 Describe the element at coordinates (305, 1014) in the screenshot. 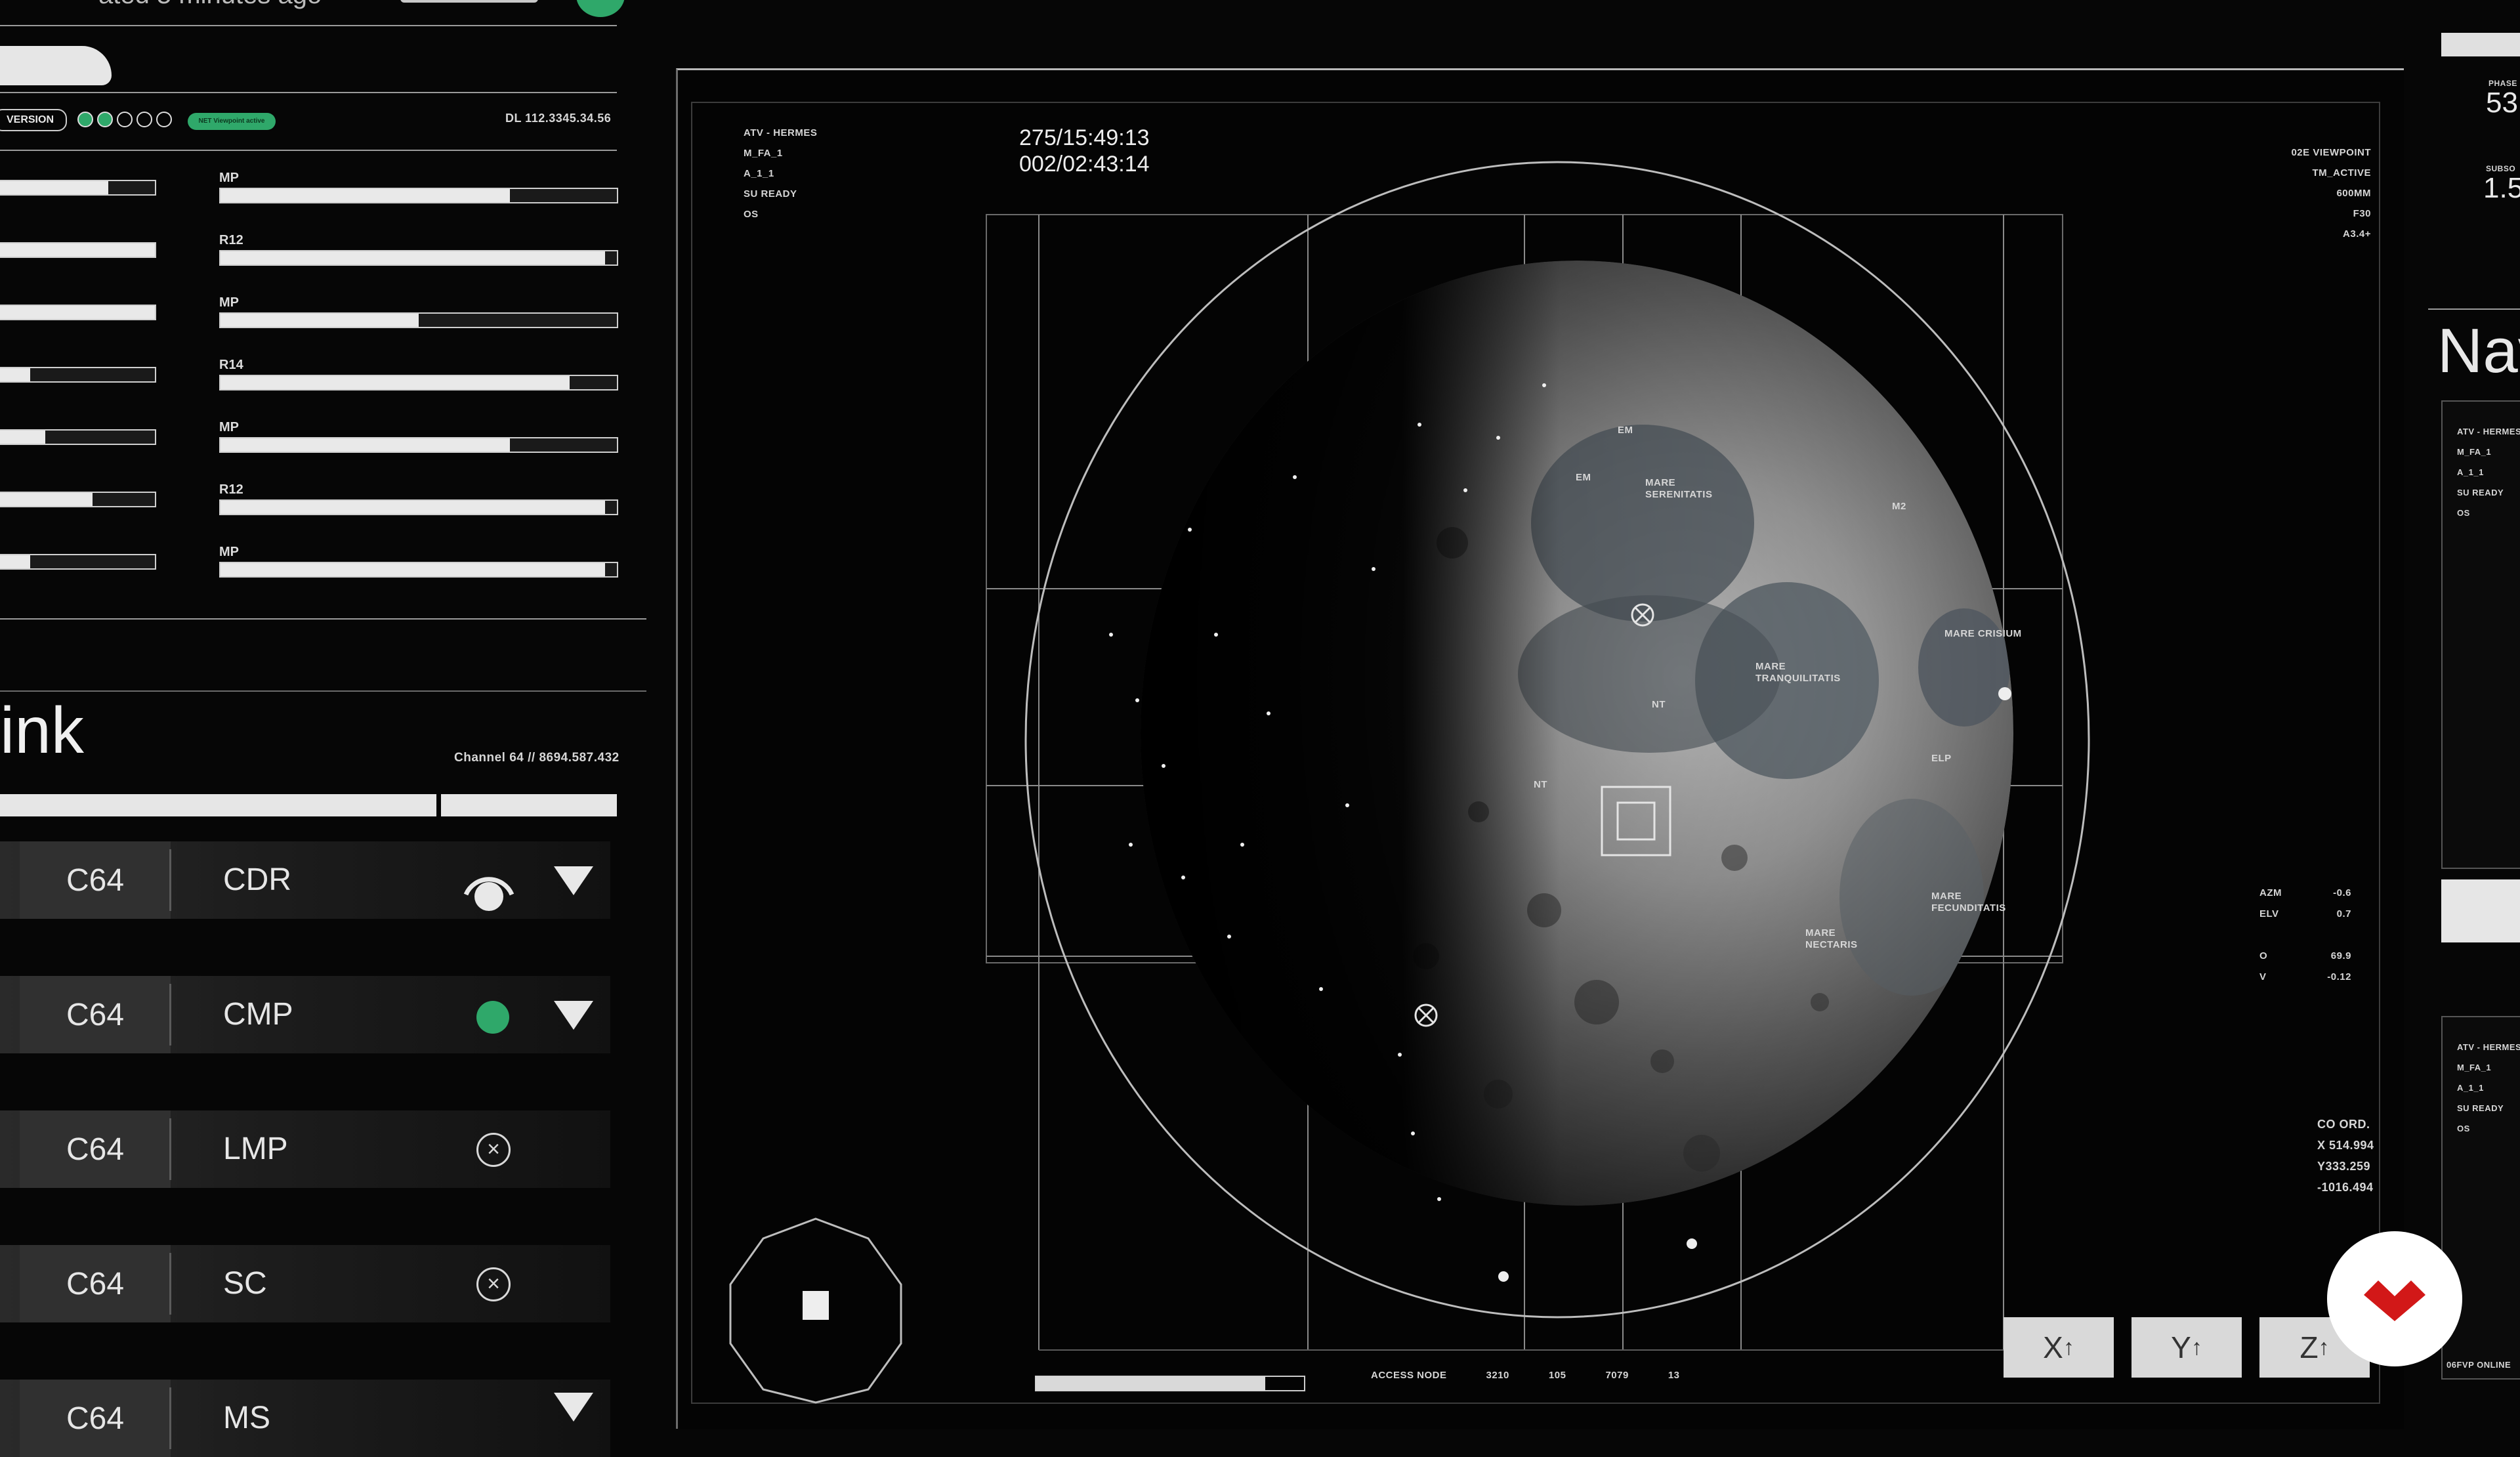

I see `crew-row: C64 CMP` at that location.